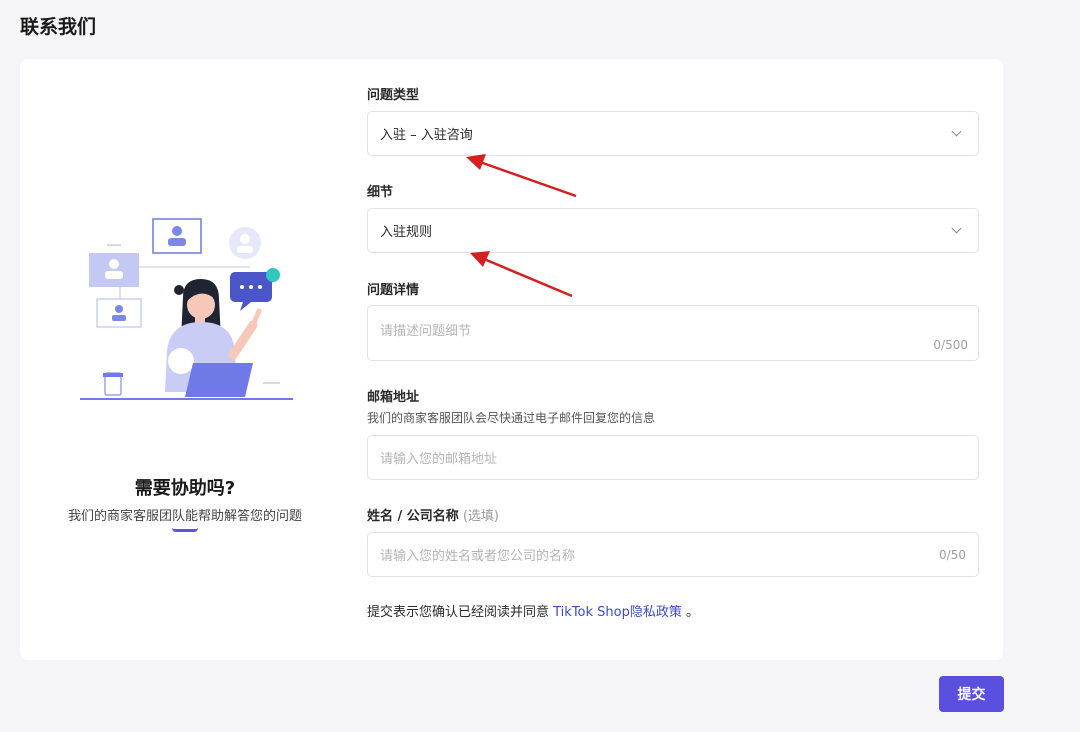 The width and height of the screenshot is (1080, 732). I want to click on support-illustration, so click(186, 309).